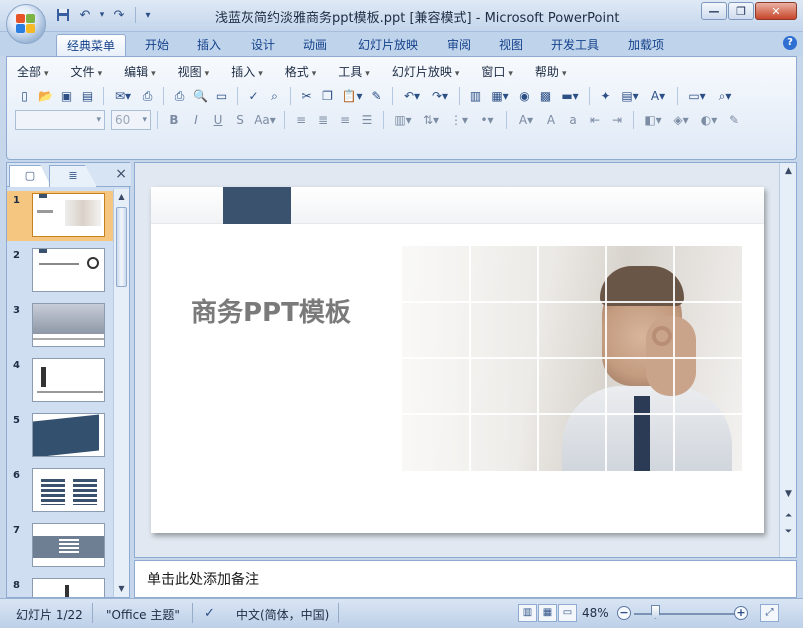  Describe the element at coordinates (376, 96) in the screenshot. I see `format-painter-icon: ✎` at that location.